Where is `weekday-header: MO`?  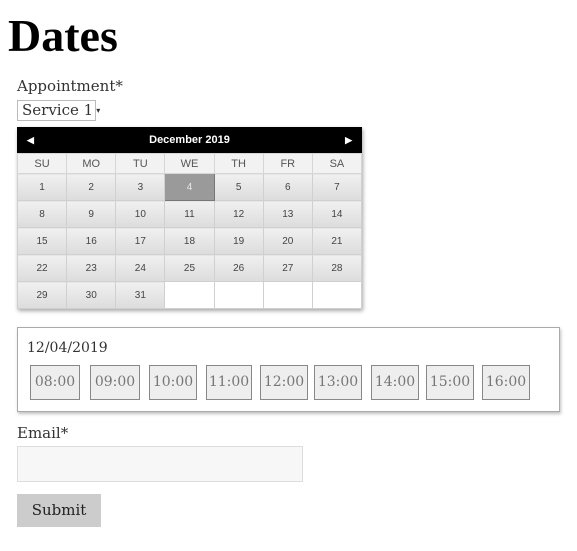
weekday-header: MO is located at coordinates (91, 163).